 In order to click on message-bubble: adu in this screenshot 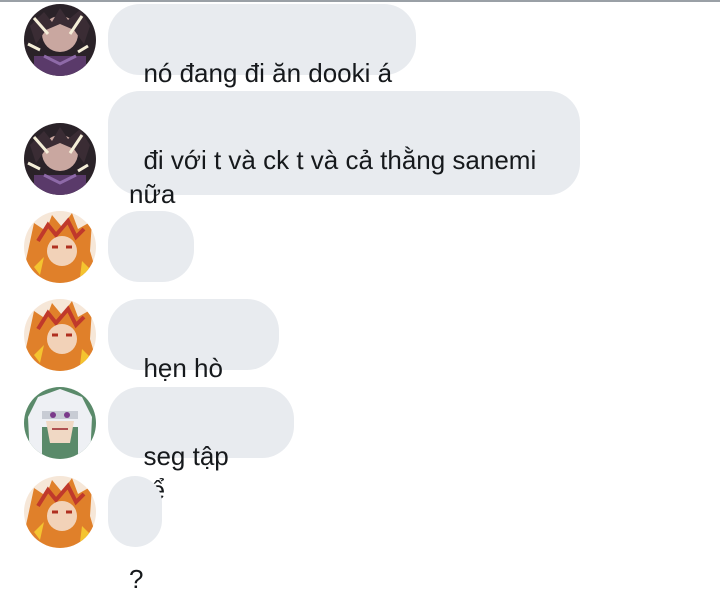, I will do `click(151, 270)`.